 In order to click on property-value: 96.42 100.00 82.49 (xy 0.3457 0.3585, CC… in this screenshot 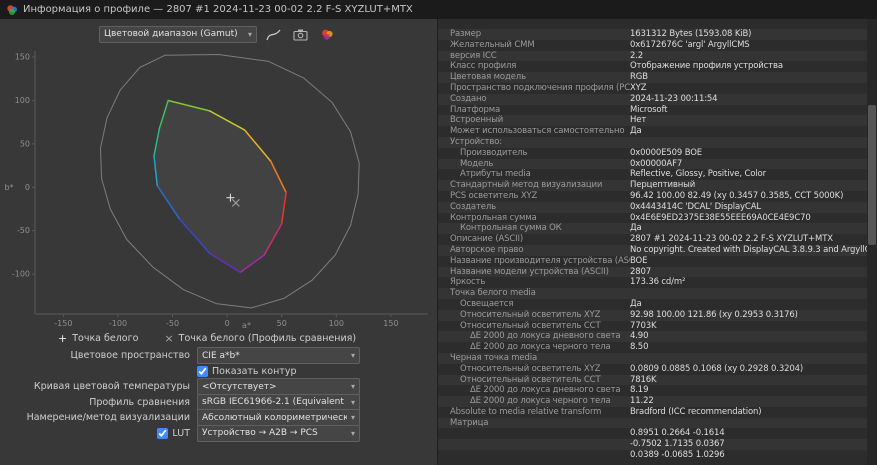, I will do `click(737, 195)`.